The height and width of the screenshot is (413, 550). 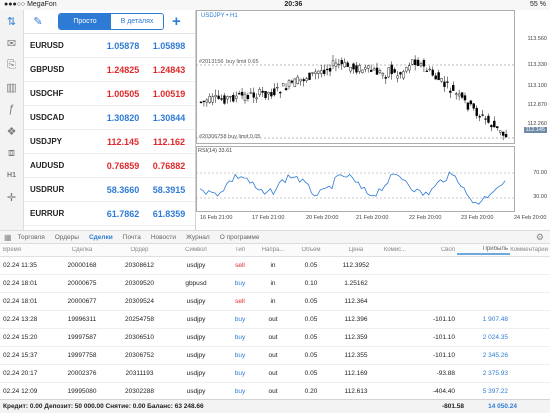 What do you see at coordinates (109, 70) in the screenshot?
I see `quote-row: GBPUSD 1.24825 1.24843` at bounding box center [109, 70].